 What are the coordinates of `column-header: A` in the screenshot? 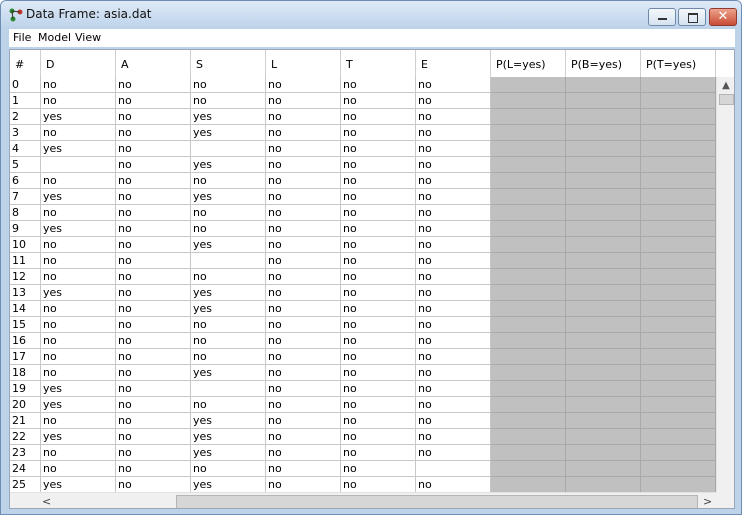 It's located at (153, 63).